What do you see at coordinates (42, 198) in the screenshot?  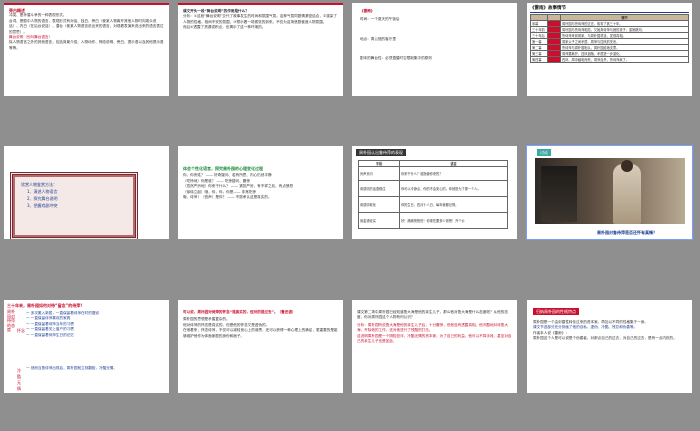 I see `card-item: 2、探究舞台说明` at bounding box center [42, 198].